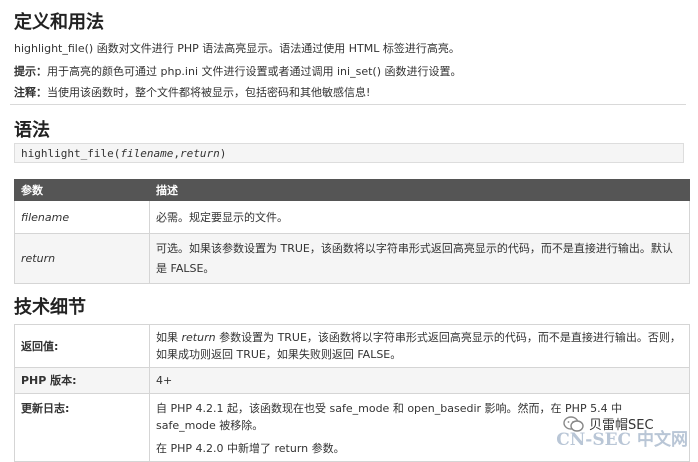 The width and height of the screenshot is (698, 462). Describe the element at coordinates (30, 92) in the screenshot. I see `note-label: 注释：` at that location.